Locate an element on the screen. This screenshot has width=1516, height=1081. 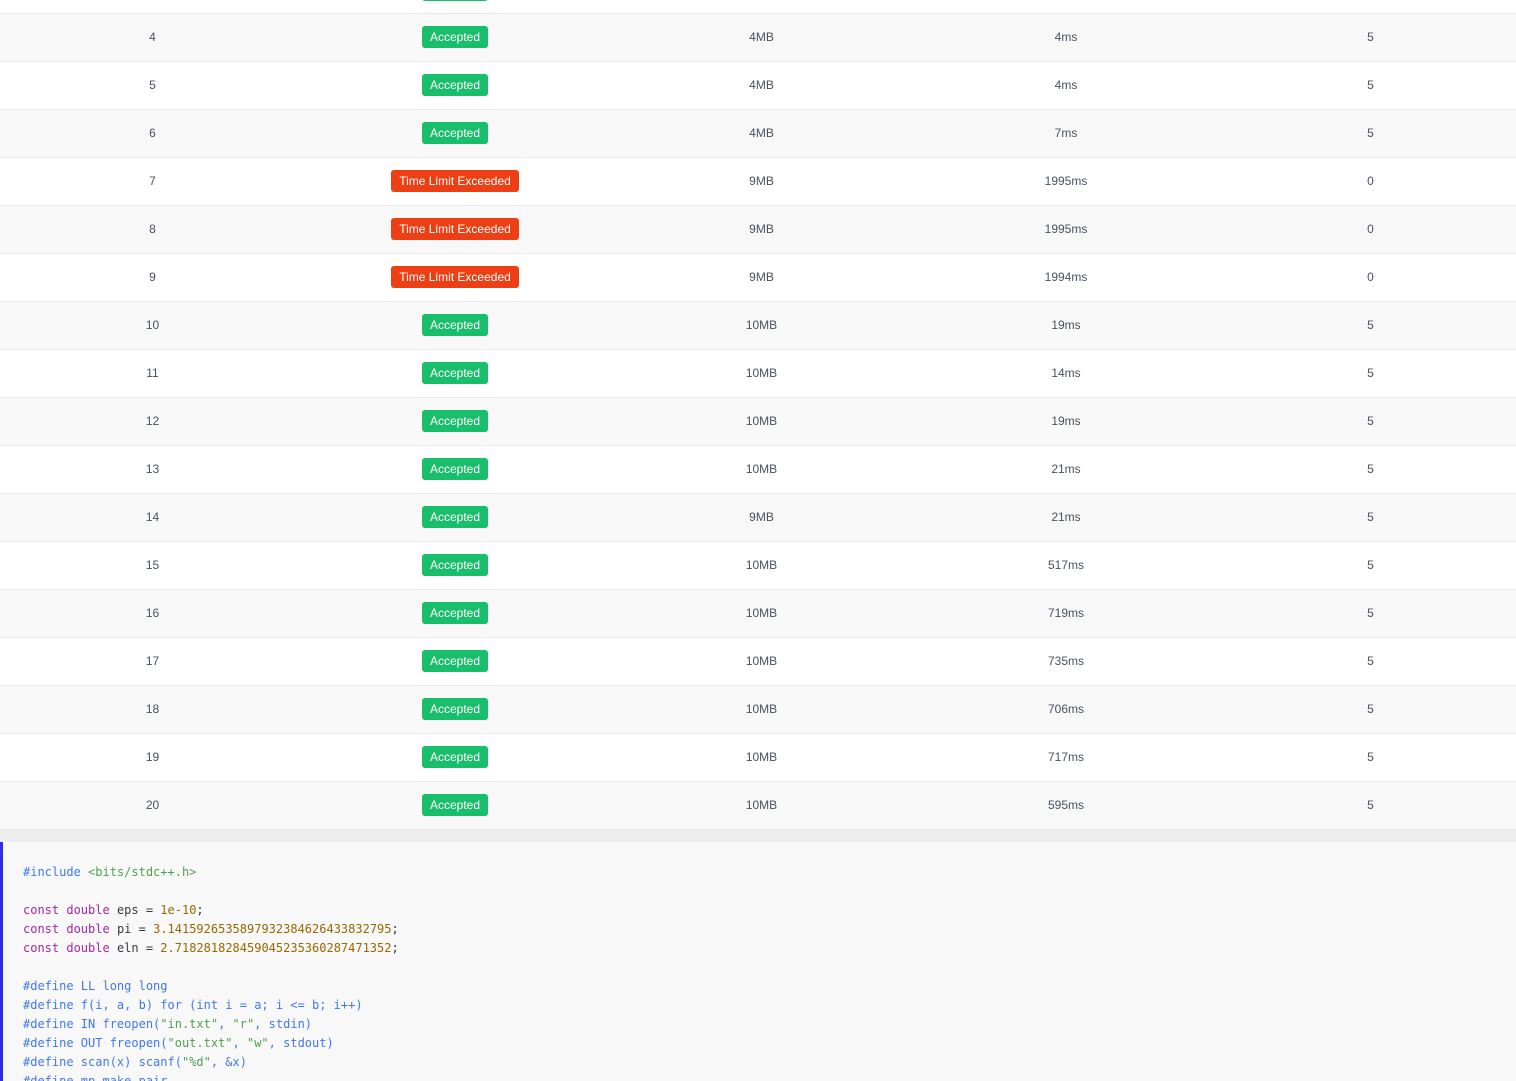
table-row: 18 Accepted 10MB 706ms 5 is located at coordinates (758, 710).